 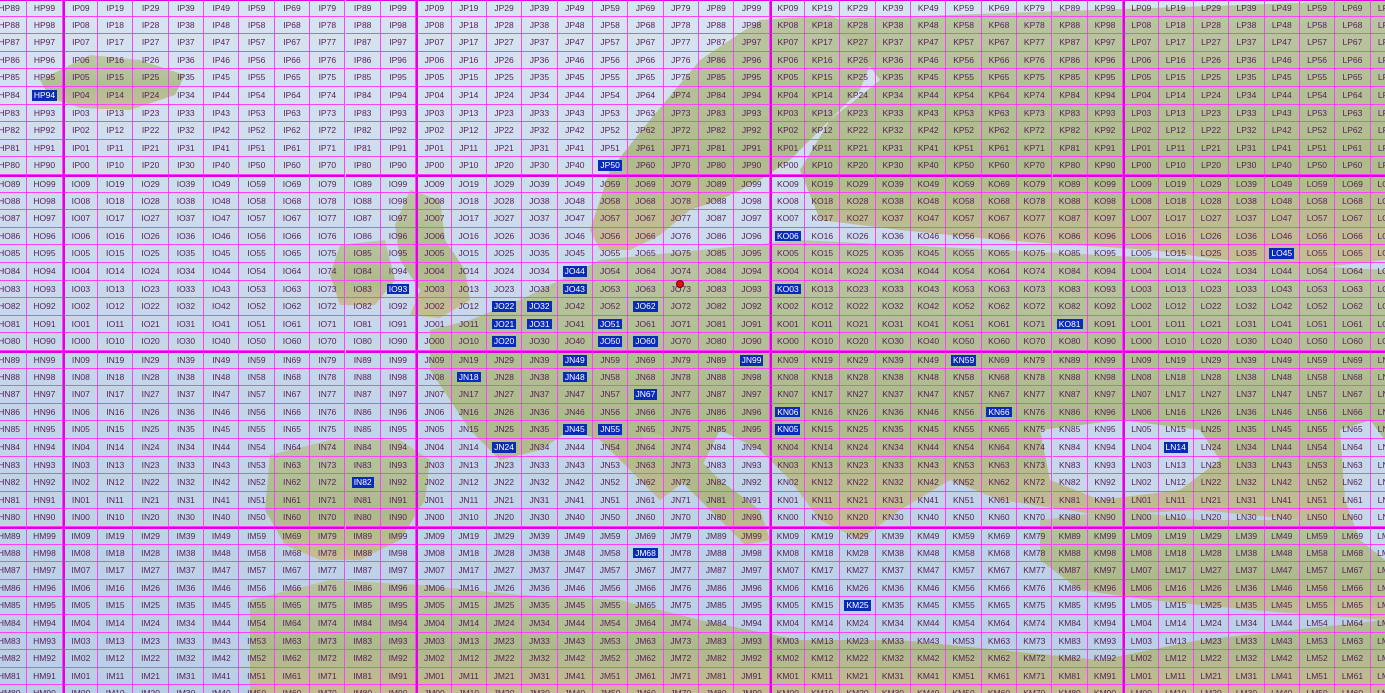 What do you see at coordinates (1035, 395) in the screenshot?
I see `grid-square-kn77: KN77` at bounding box center [1035, 395].